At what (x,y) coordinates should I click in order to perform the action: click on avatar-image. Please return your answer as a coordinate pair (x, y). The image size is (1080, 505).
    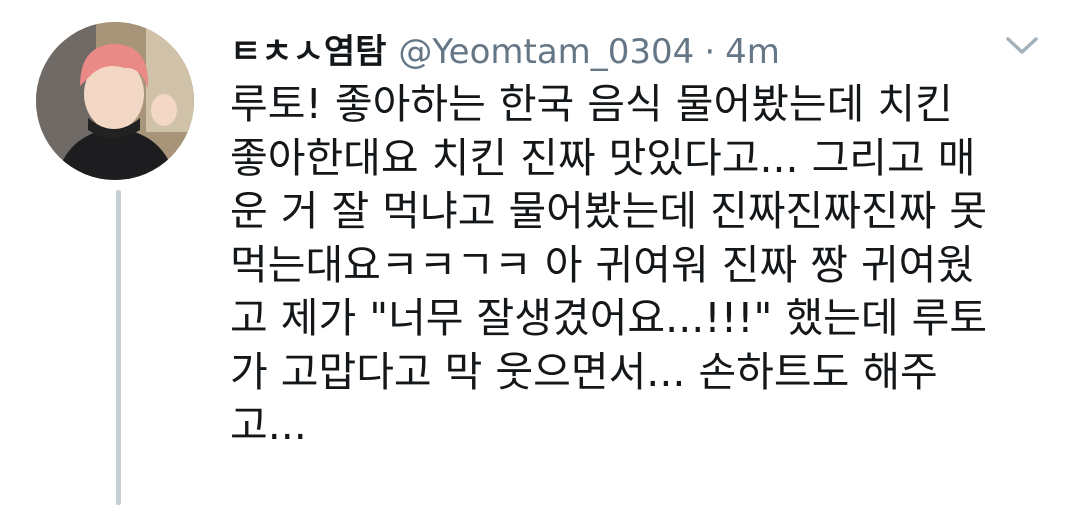
    Looking at the image, I should click on (115, 101).